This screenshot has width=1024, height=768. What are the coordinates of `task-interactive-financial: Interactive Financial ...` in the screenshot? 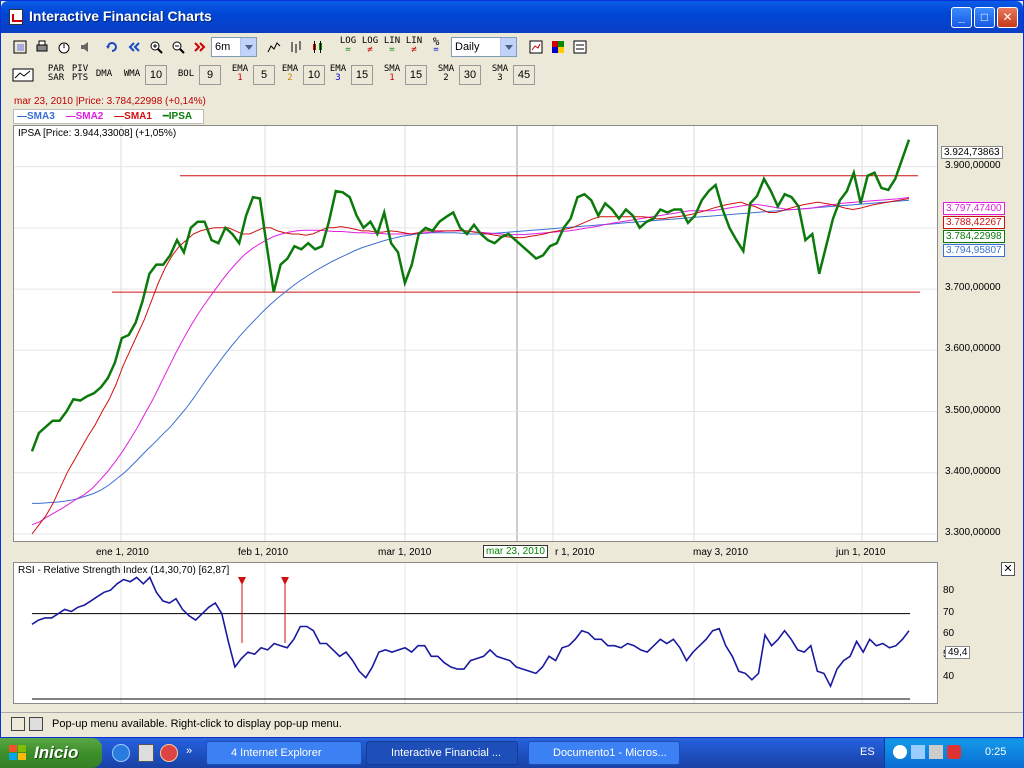 It's located at (442, 753).